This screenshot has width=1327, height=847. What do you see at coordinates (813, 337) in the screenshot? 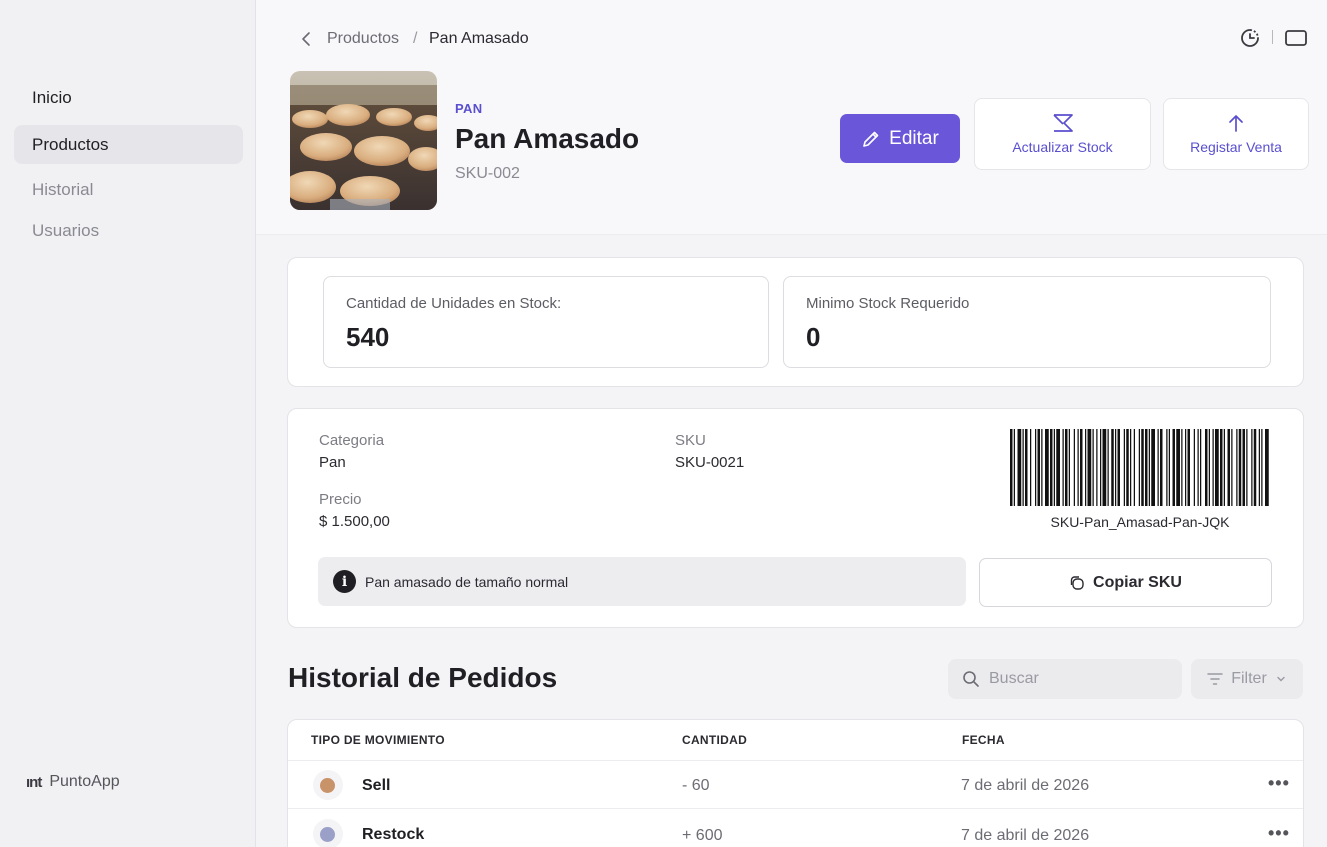
I see `min-stock-value: 0` at bounding box center [813, 337].